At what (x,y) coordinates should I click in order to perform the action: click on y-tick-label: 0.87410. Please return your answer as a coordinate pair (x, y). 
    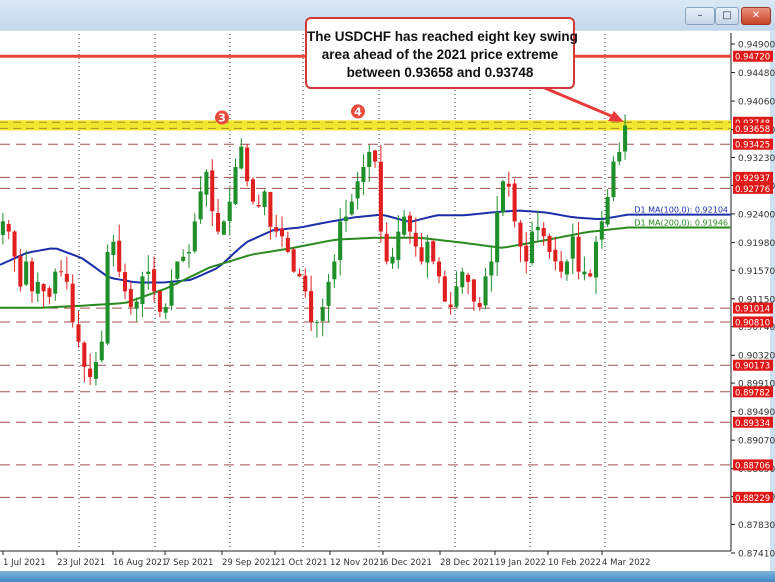
    Looking at the image, I should click on (756, 555).